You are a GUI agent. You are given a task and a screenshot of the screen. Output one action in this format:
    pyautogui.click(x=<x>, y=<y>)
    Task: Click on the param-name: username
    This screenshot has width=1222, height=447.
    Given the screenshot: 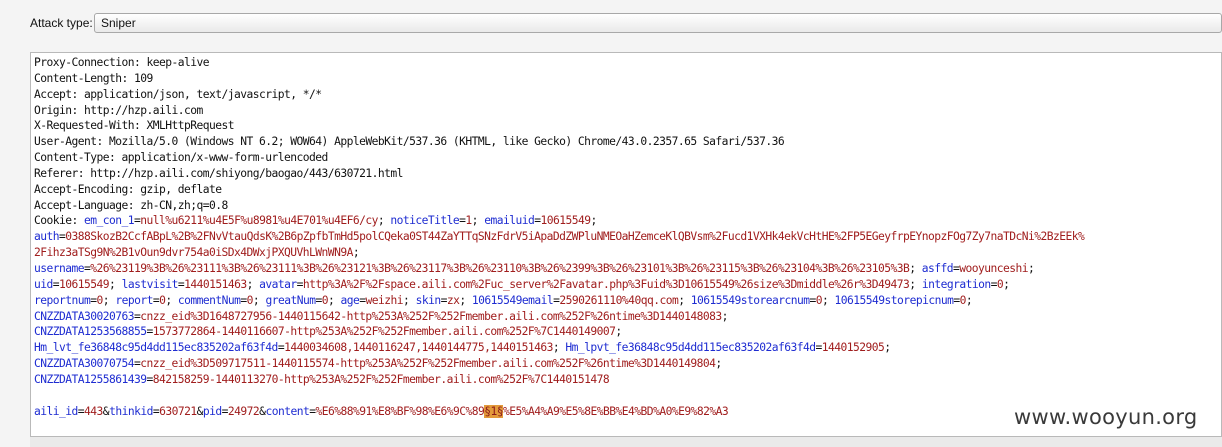 What is the action you would take?
    pyautogui.click(x=59, y=268)
    